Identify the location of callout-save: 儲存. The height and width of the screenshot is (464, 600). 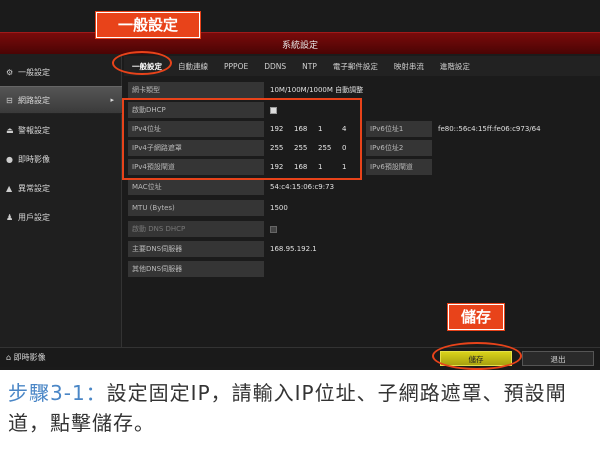
(476, 317).